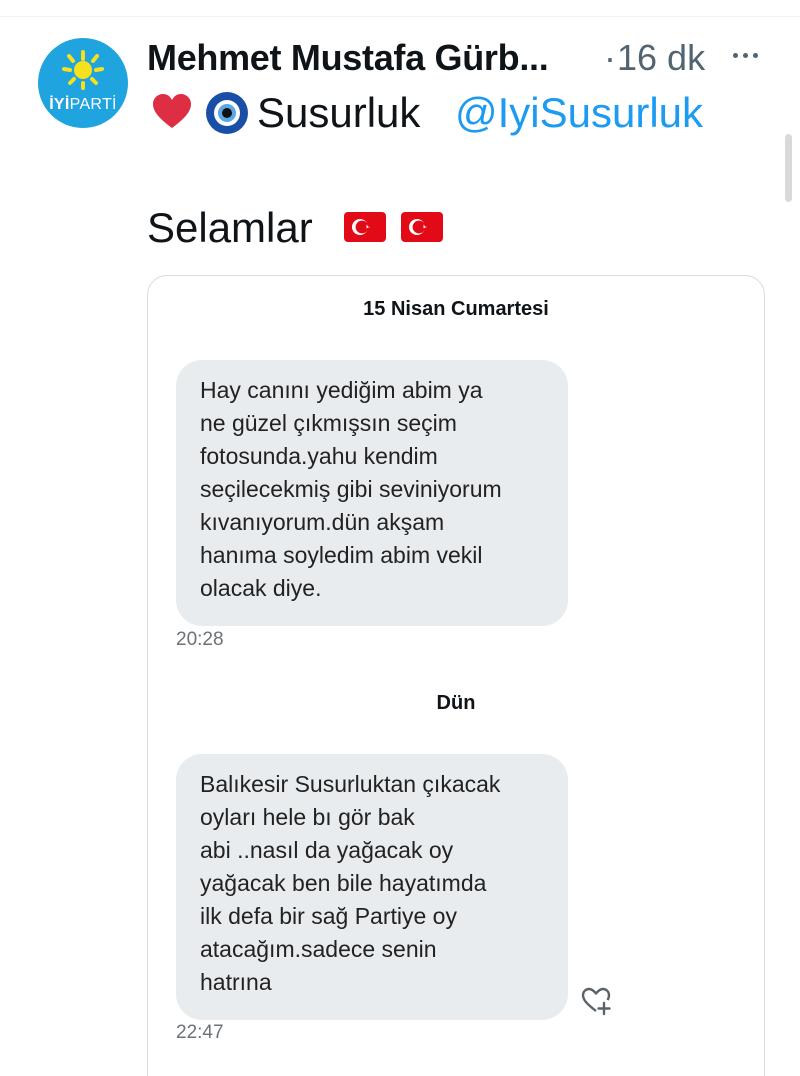 This screenshot has width=800, height=1076. I want to click on message-line: seçilecekmiş gibi seviniyorum, so click(351, 489).